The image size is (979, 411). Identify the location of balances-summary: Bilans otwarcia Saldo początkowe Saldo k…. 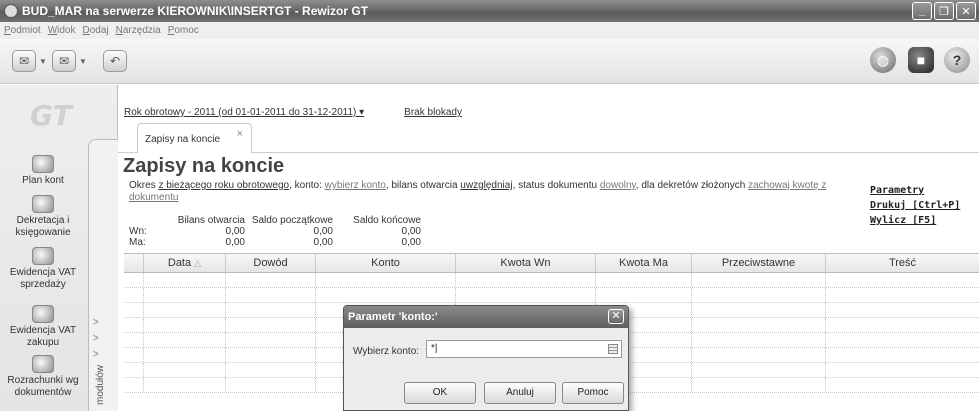
(275, 231).